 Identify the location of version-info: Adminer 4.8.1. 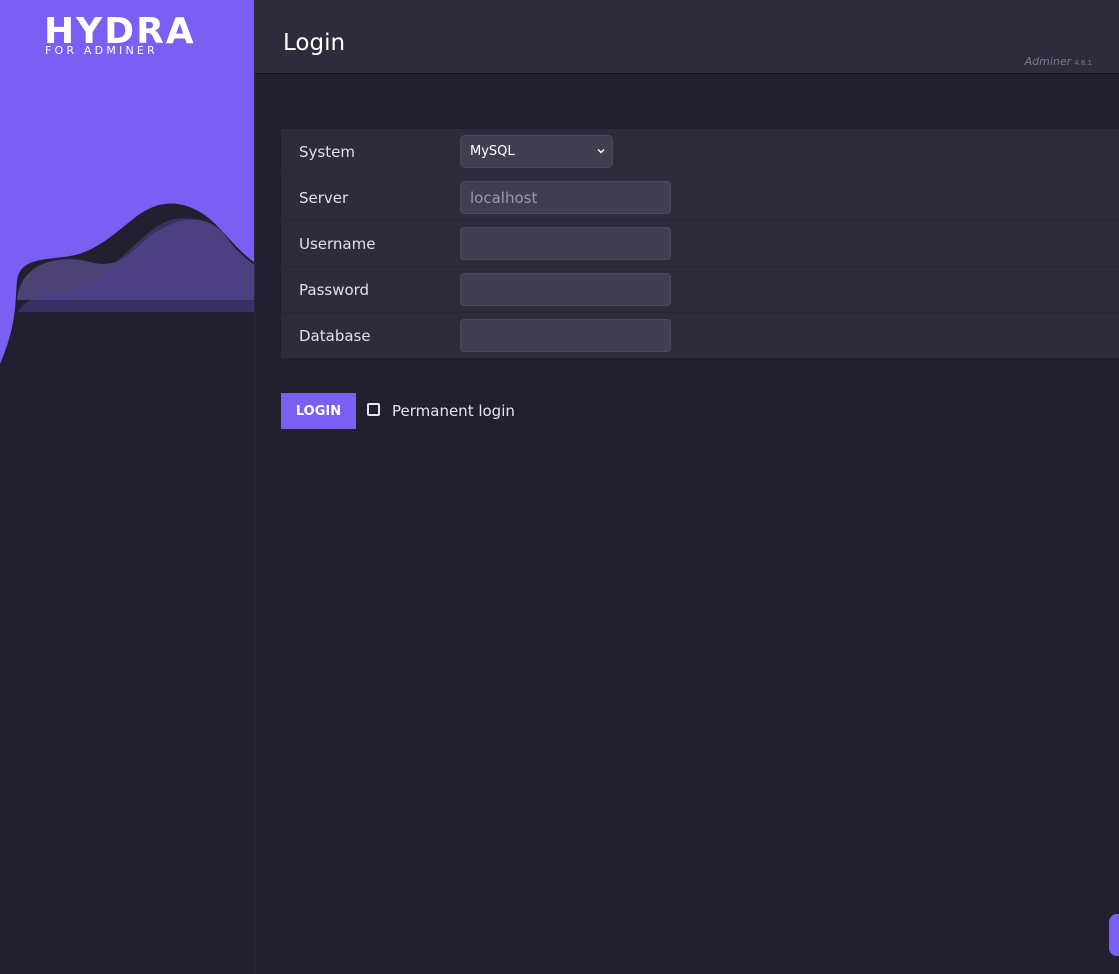
(1058, 61).